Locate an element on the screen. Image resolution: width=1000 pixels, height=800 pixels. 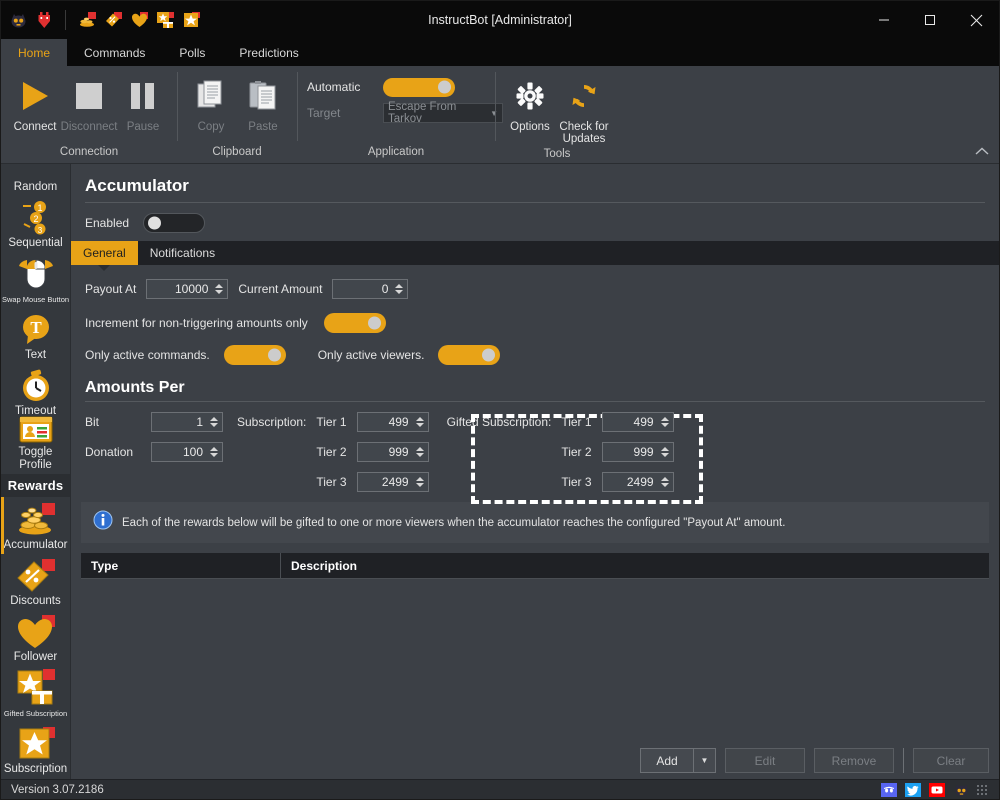
only-active-commands-toggle is located at coordinates (254, 355).